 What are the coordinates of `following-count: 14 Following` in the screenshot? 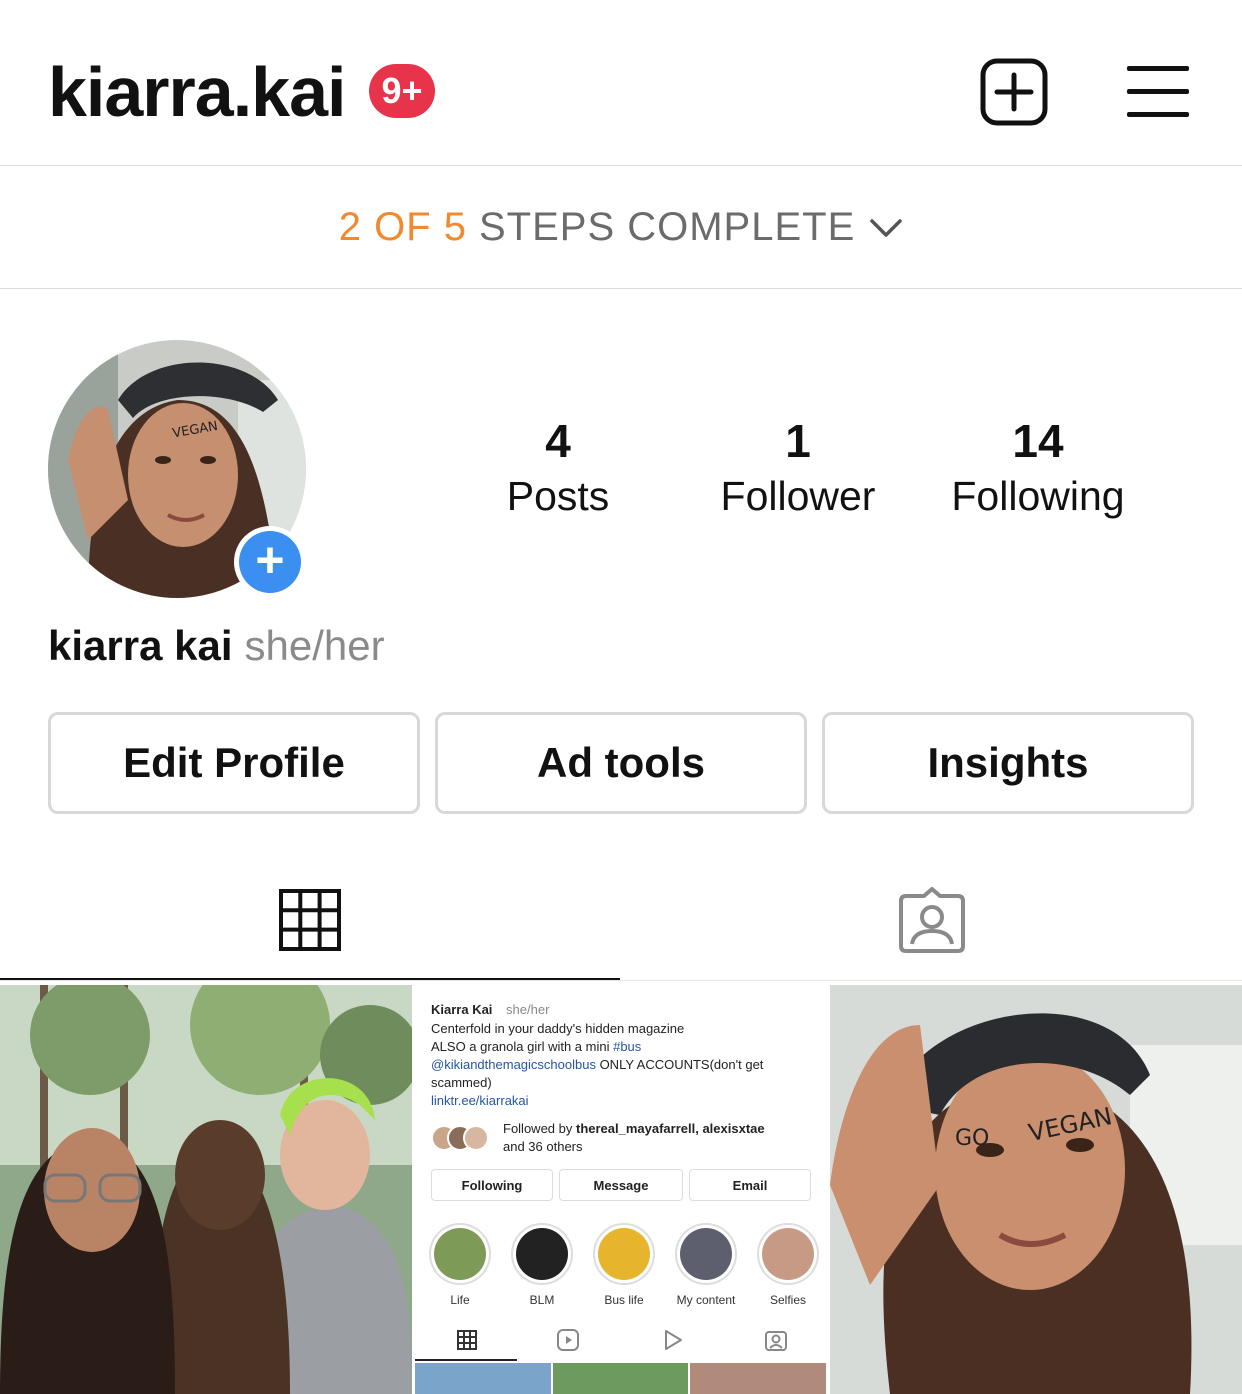 It's located at (1038, 467).